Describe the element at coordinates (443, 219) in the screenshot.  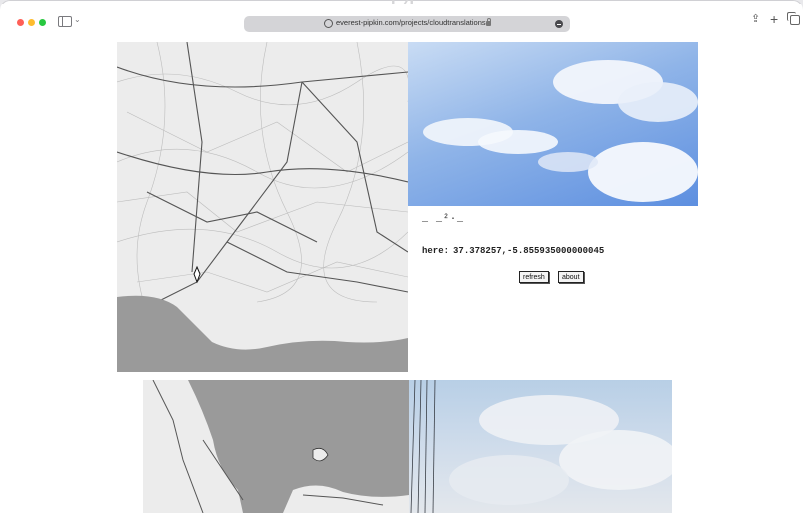
I see `cloud-translation-text: _ _²·_` at that location.